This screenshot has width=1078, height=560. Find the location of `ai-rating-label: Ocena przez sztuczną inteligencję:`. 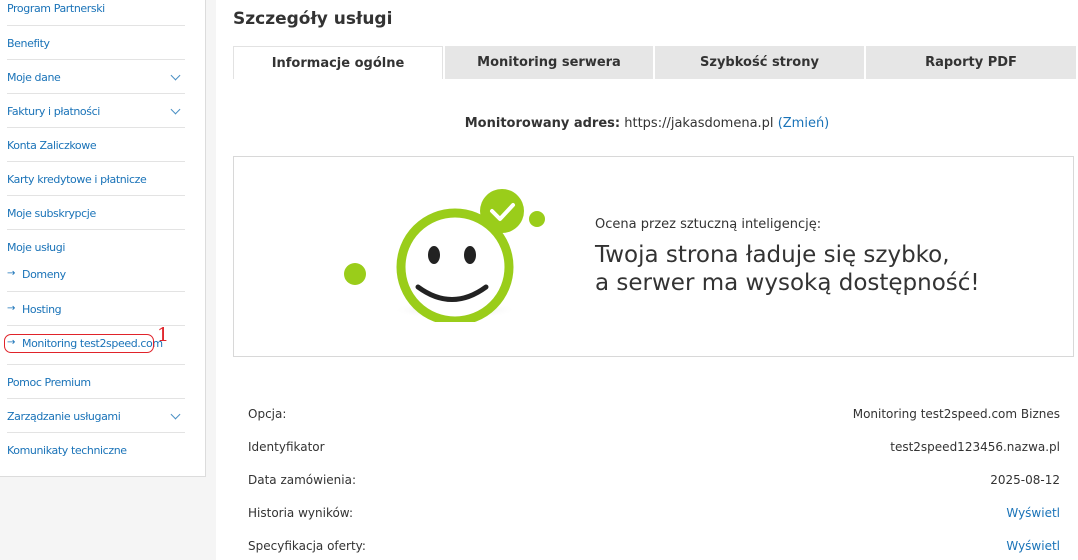

ai-rating-label: Ocena przez sztuczną inteligencję: is located at coordinates (708, 224).